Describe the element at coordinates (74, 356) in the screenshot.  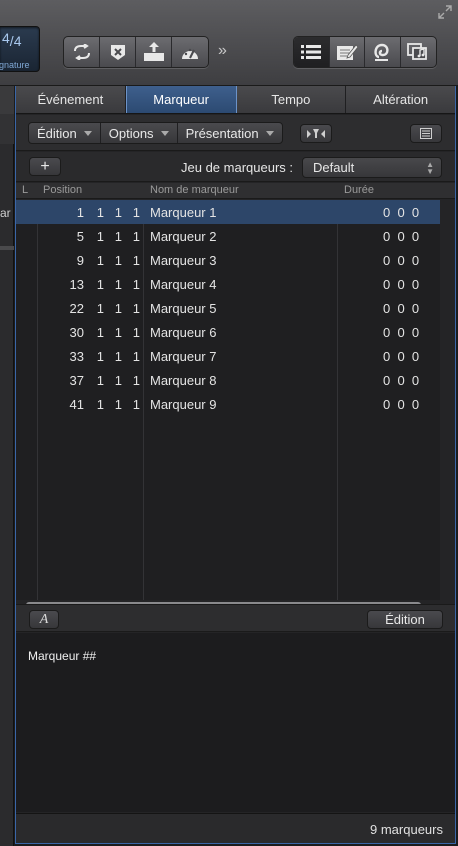
I see `position-bar: 33` at that location.